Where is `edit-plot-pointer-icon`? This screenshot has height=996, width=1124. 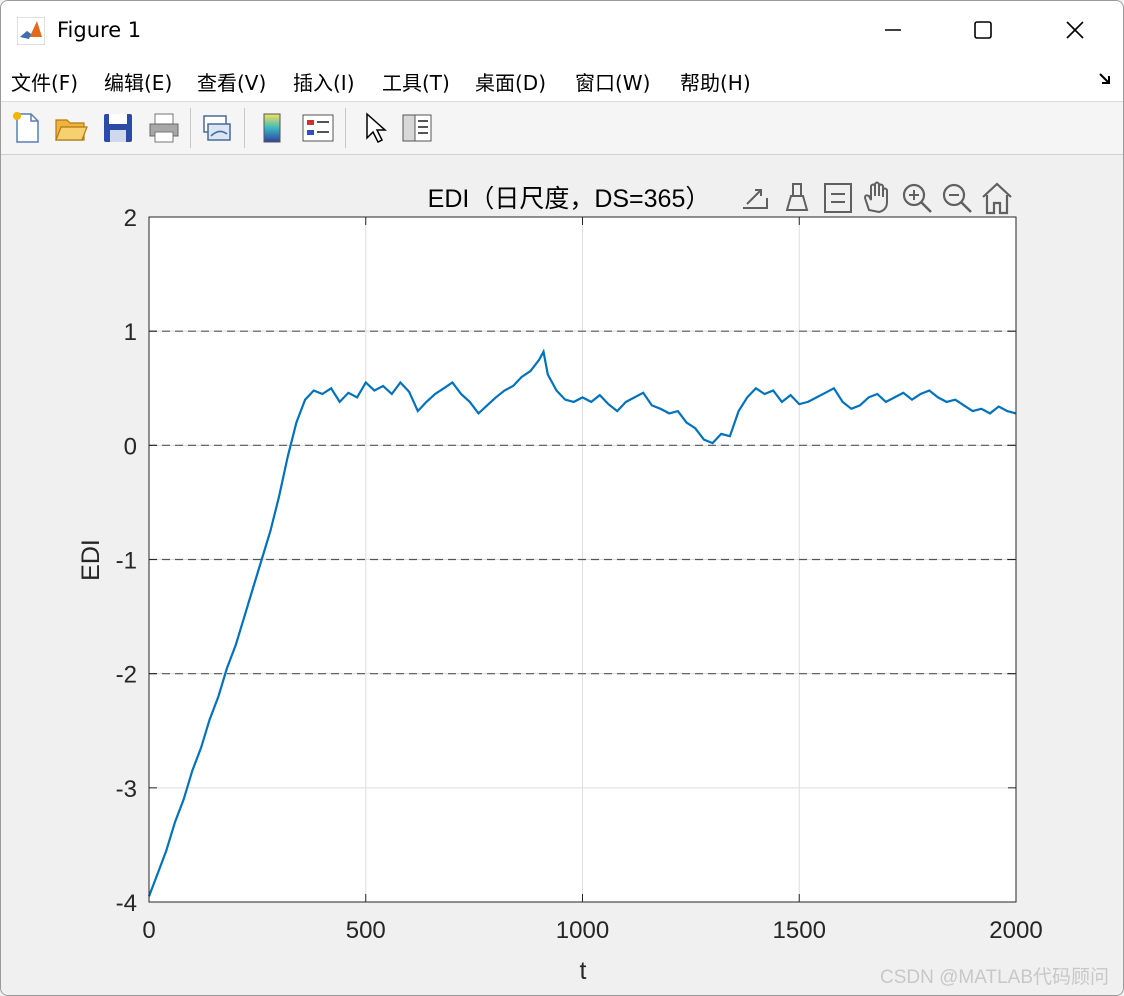
edit-plot-pointer-icon is located at coordinates (375, 128).